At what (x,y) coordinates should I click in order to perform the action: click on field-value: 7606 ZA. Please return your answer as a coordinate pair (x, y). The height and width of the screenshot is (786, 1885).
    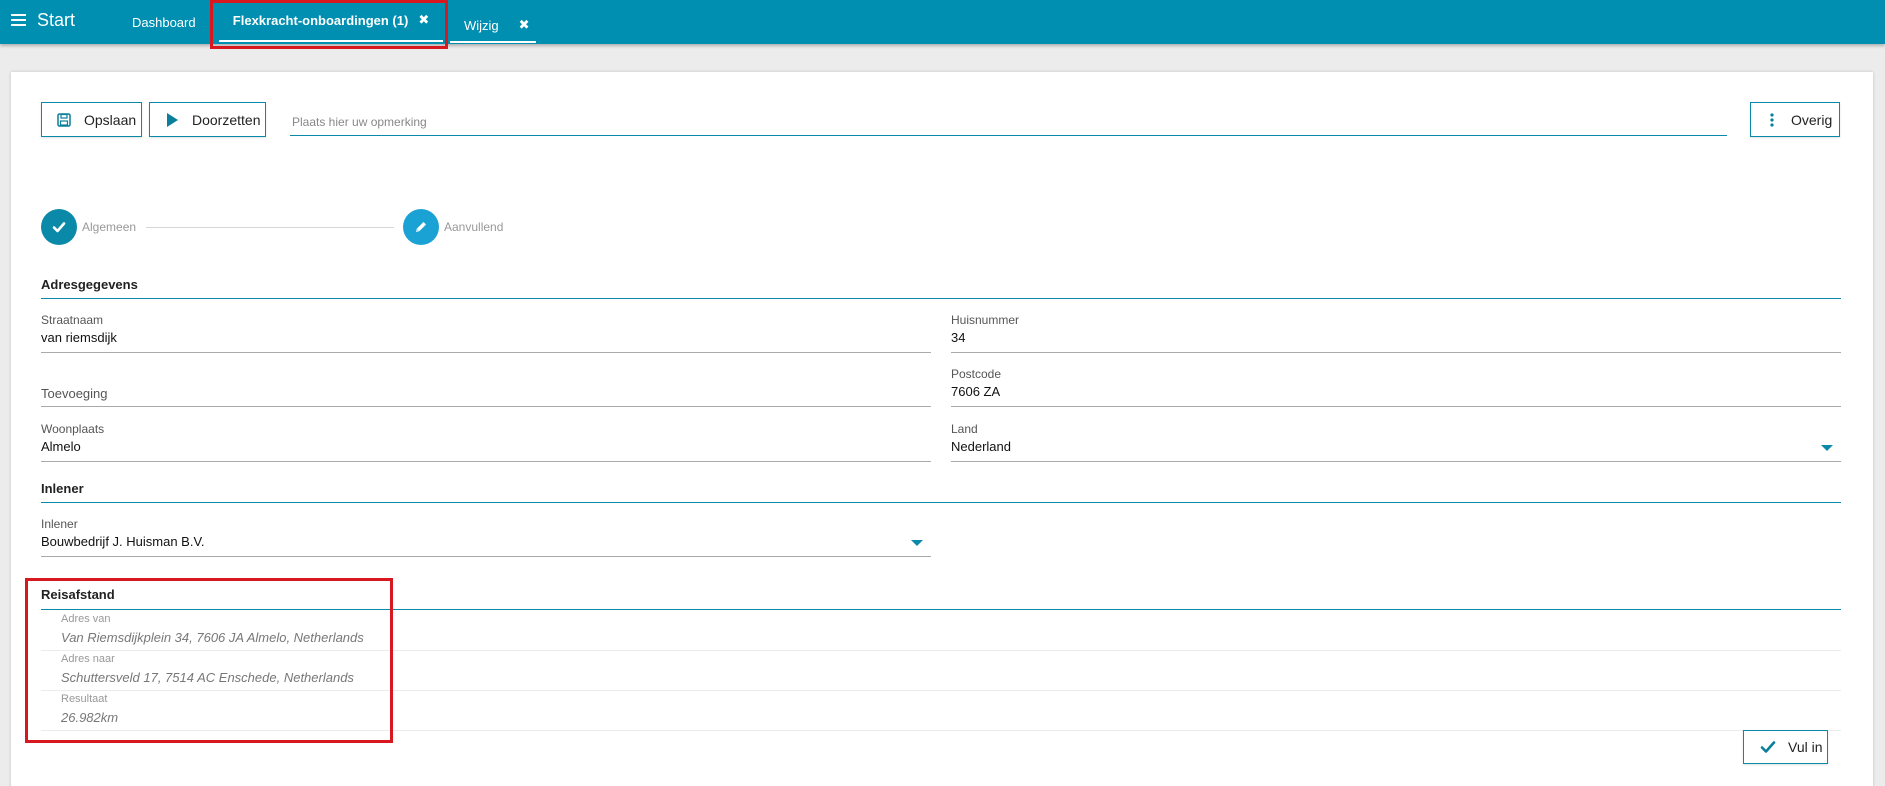
    Looking at the image, I should click on (976, 391).